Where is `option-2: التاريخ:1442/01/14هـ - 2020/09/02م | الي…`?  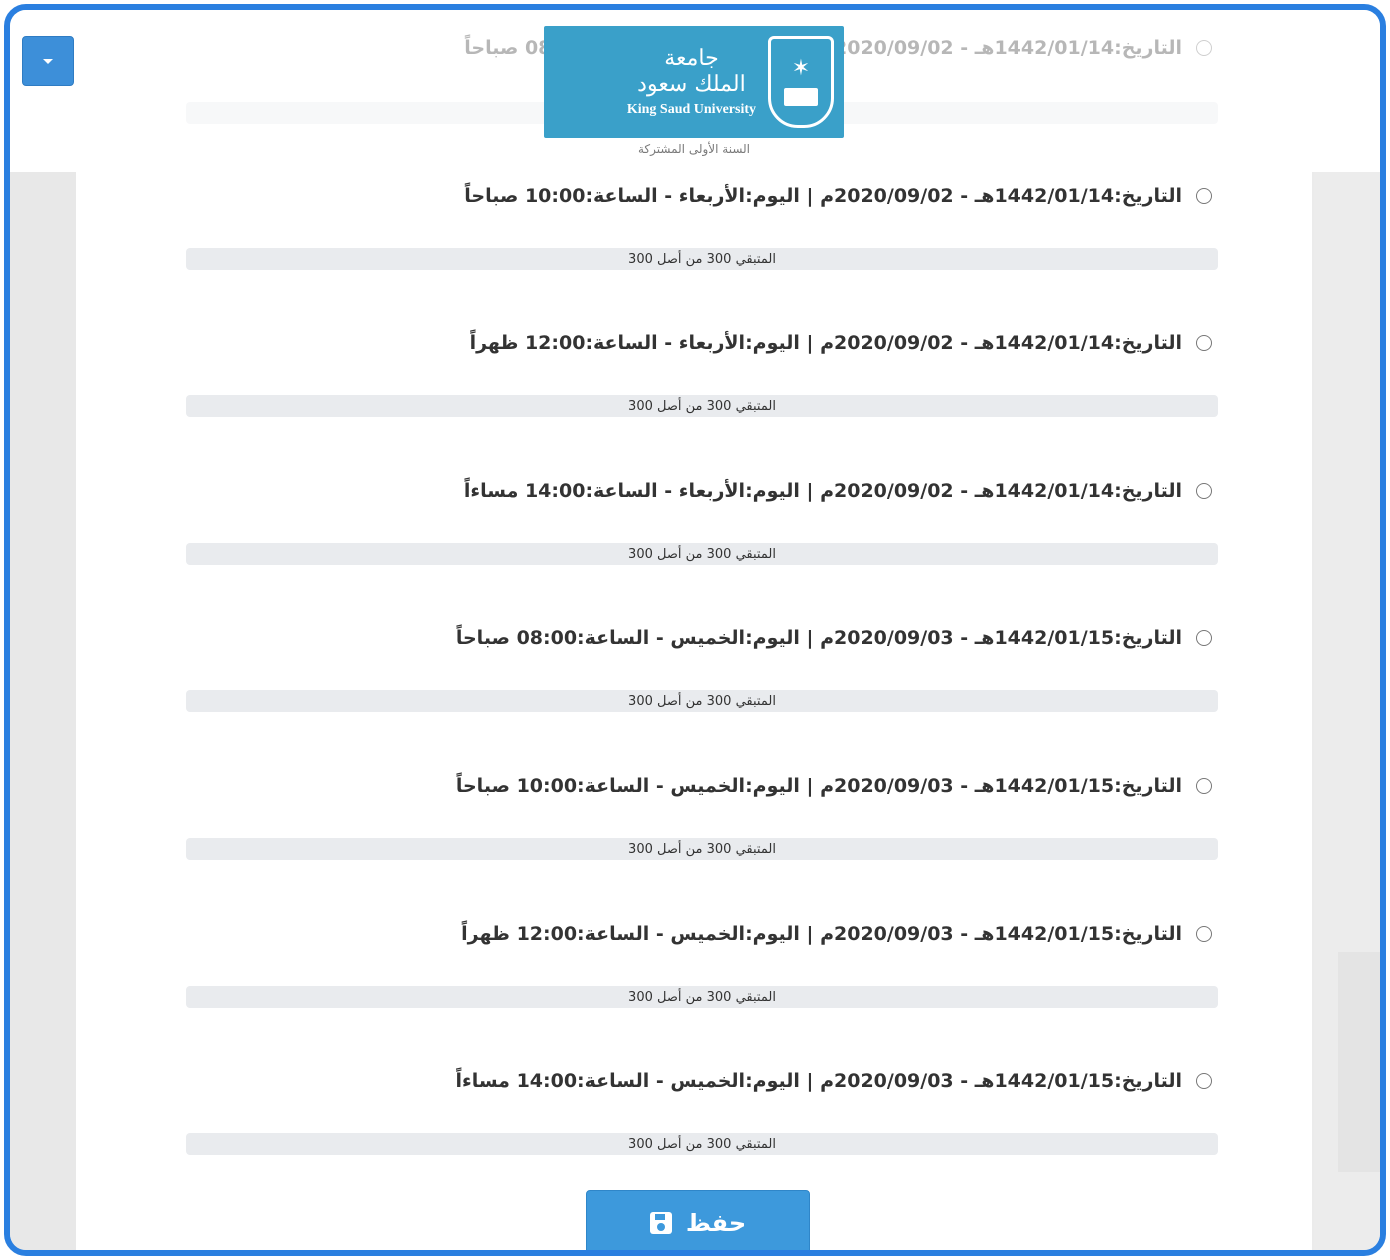
option-2: التاريخ:1442/01/14هـ - 2020/09/02م | الي… is located at coordinates (841, 343).